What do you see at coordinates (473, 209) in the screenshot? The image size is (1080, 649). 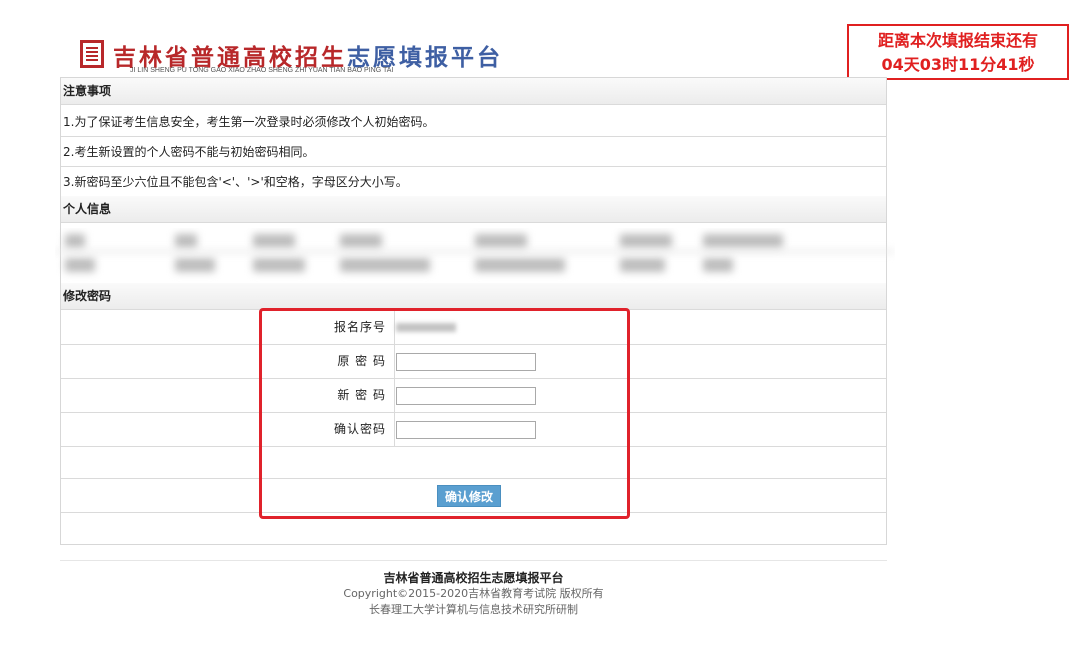 I see `personal-info-heading: 个人信息` at bounding box center [473, 209].